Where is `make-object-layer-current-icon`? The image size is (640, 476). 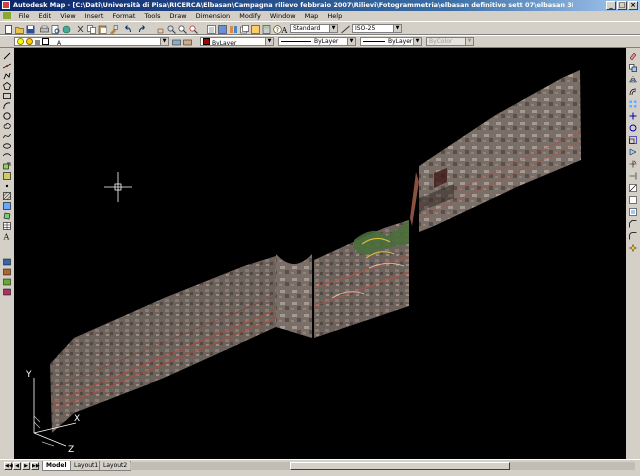
make-object-layer-current-icon is located at coordinates (176, 42).